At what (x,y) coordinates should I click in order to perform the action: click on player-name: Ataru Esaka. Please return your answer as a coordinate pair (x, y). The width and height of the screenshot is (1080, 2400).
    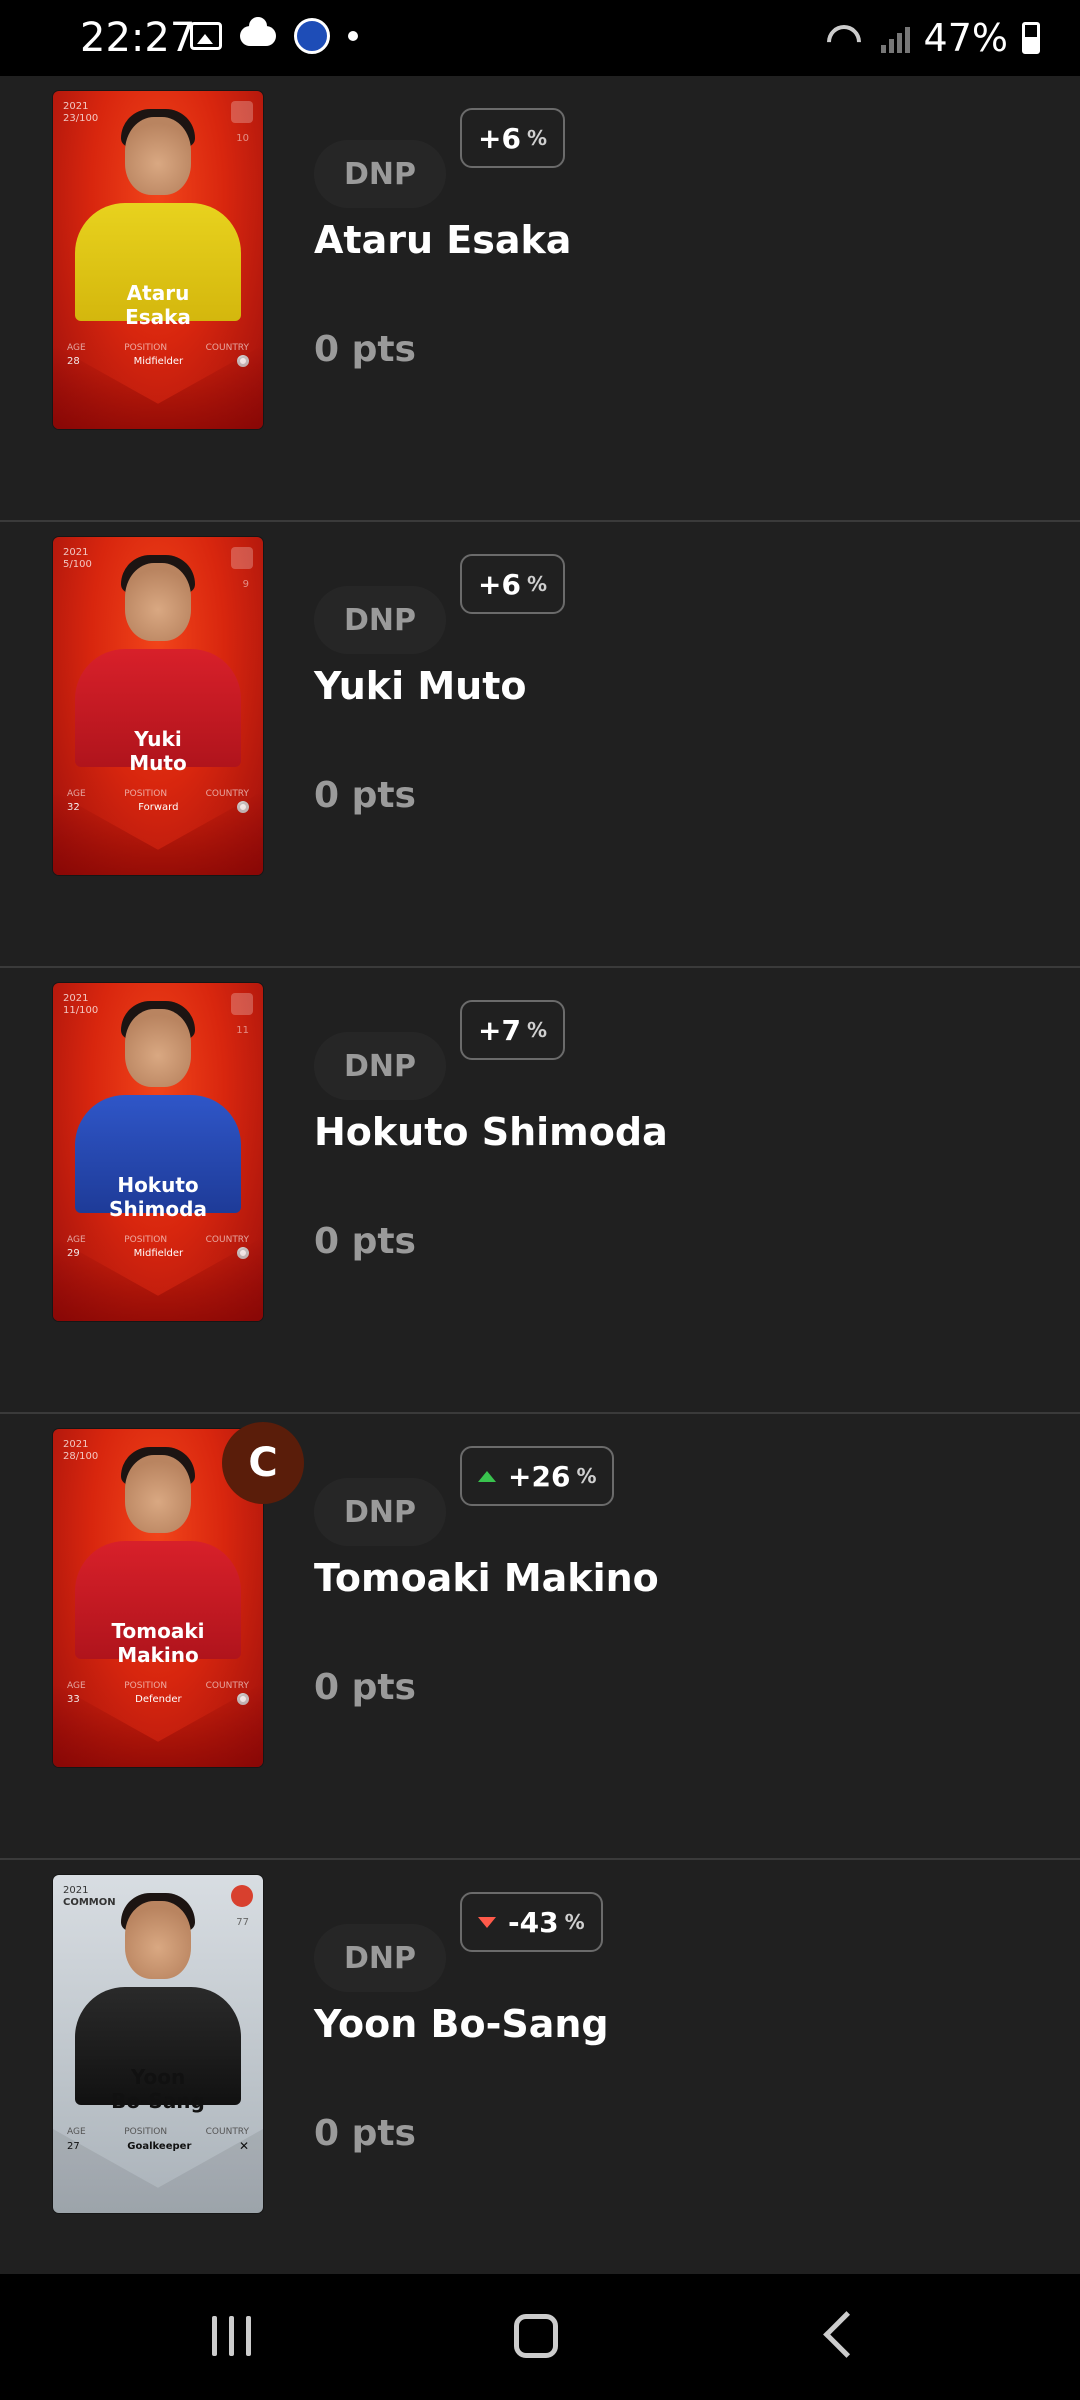
    Looking at the image, I should click on (443, 240).